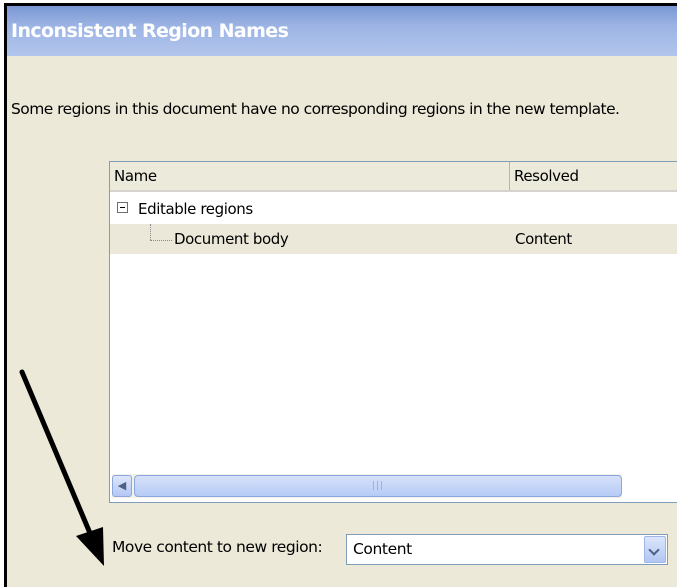  What do you see at coordinates (122, 207) in the screenshot?
I see `collapse-minus-icon` at bounding box center [122, 207].